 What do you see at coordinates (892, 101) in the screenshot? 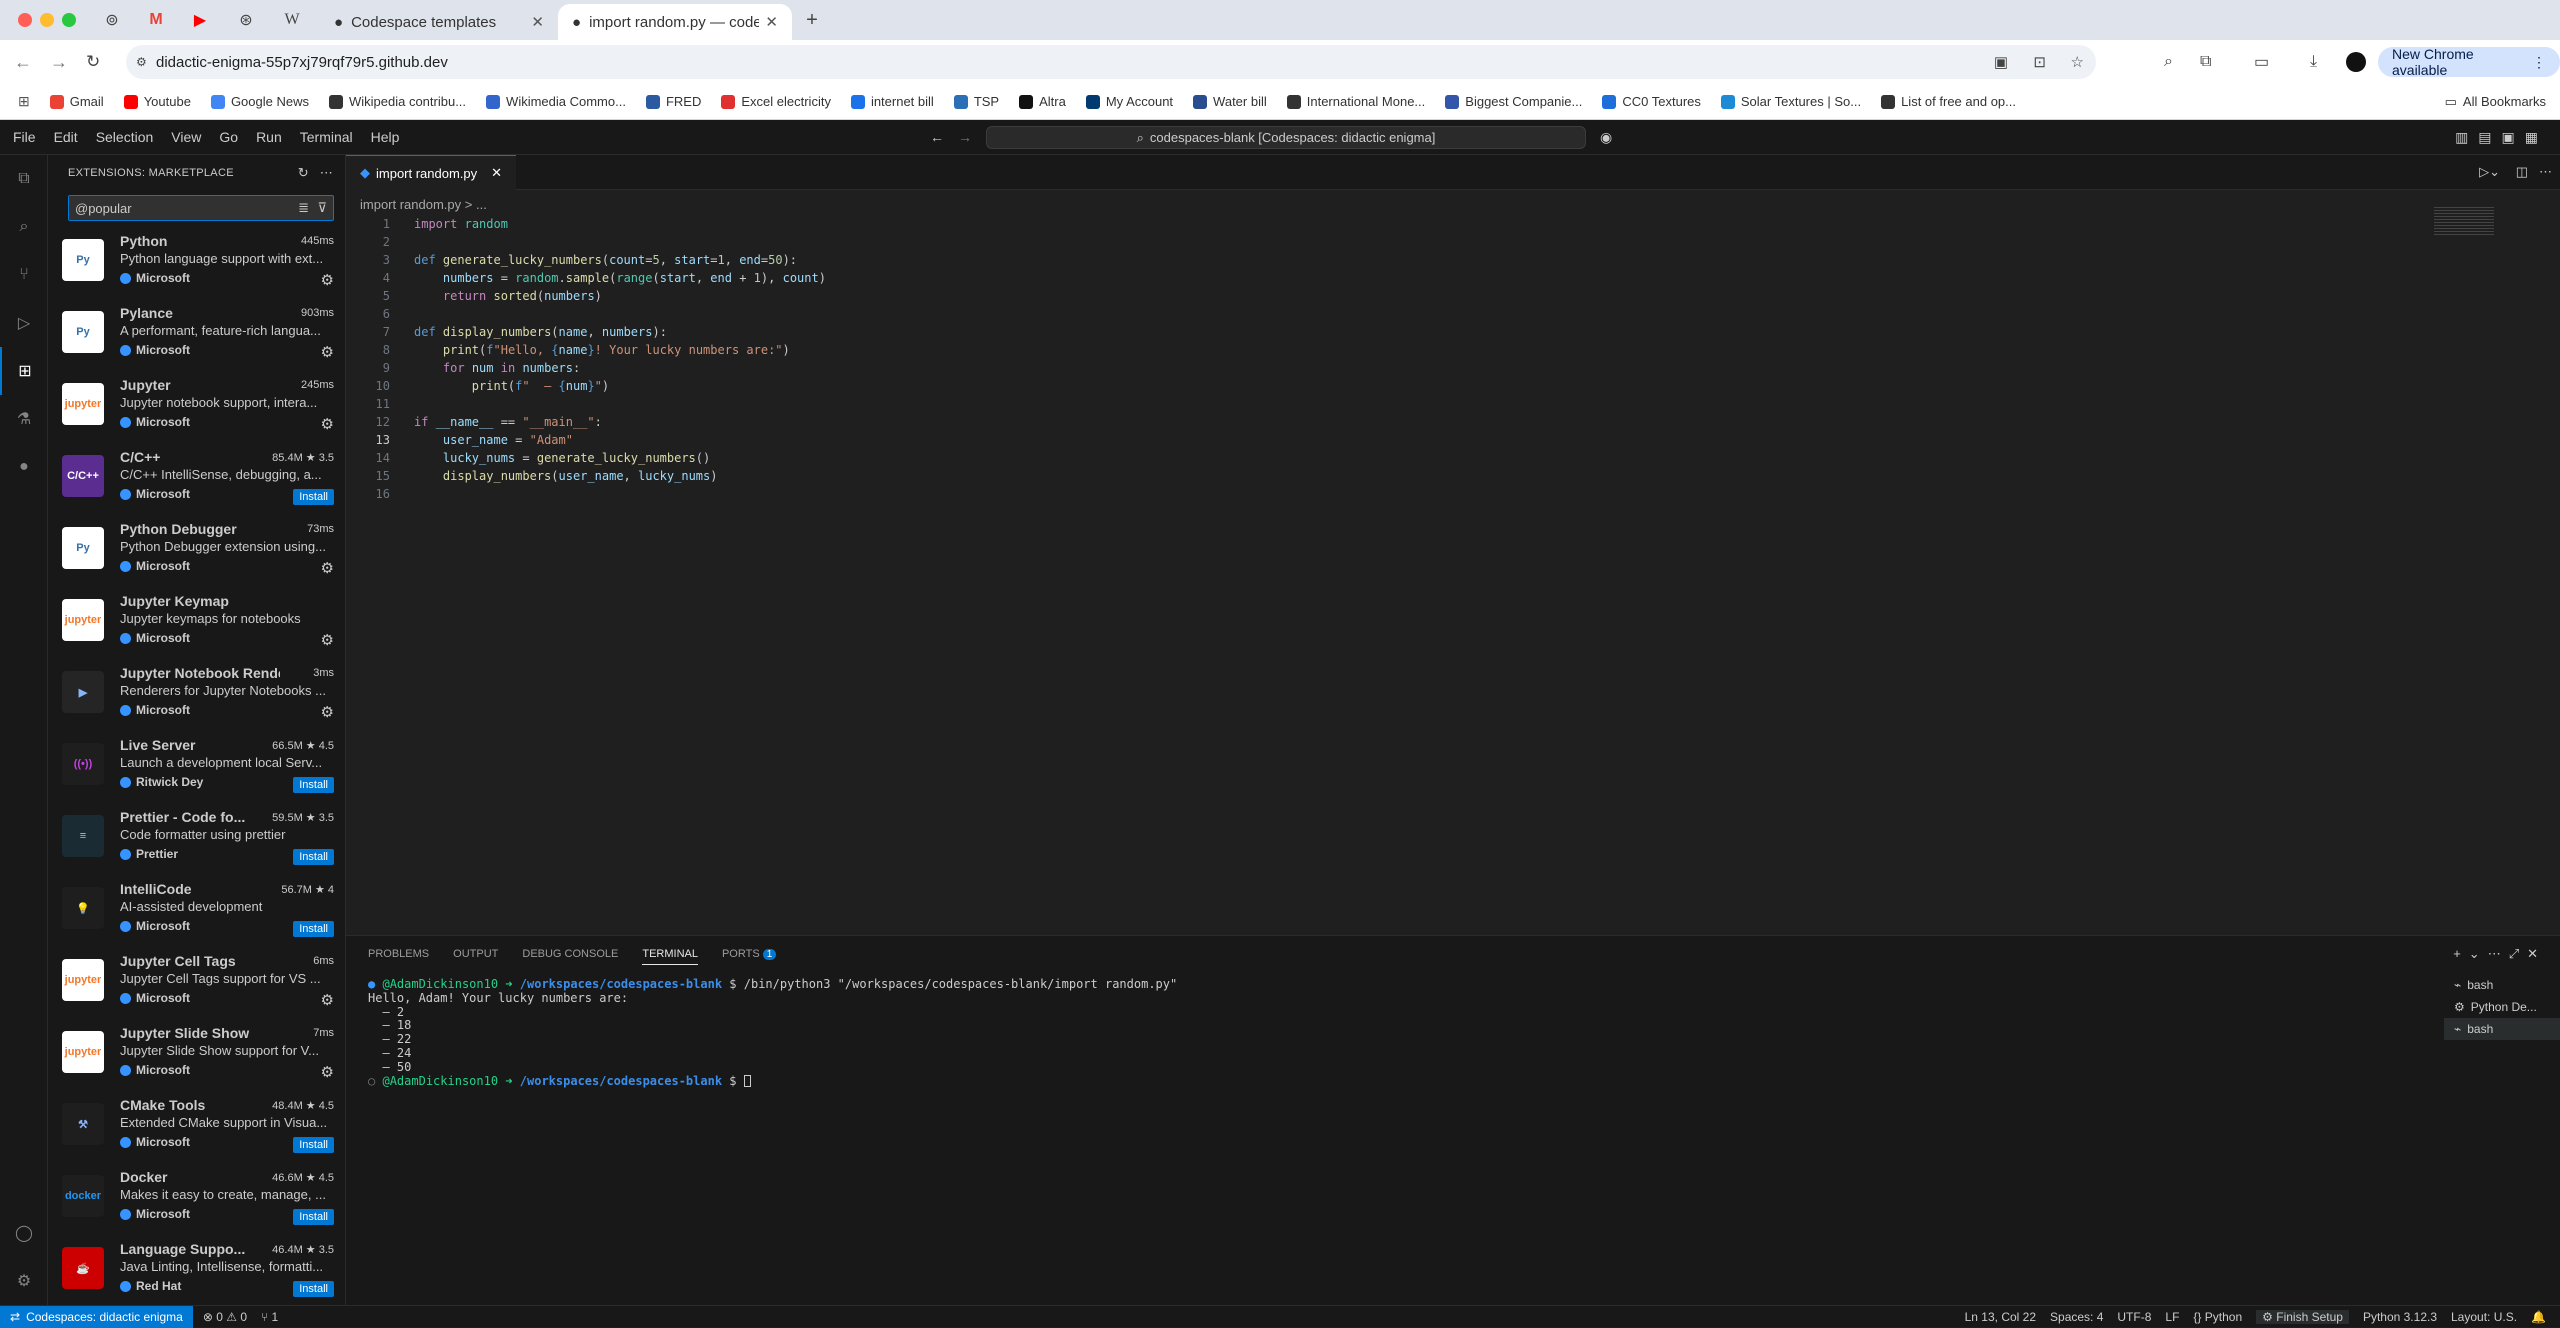
I see `bookmark-item: internet bill` at bounding box center [892, 101].